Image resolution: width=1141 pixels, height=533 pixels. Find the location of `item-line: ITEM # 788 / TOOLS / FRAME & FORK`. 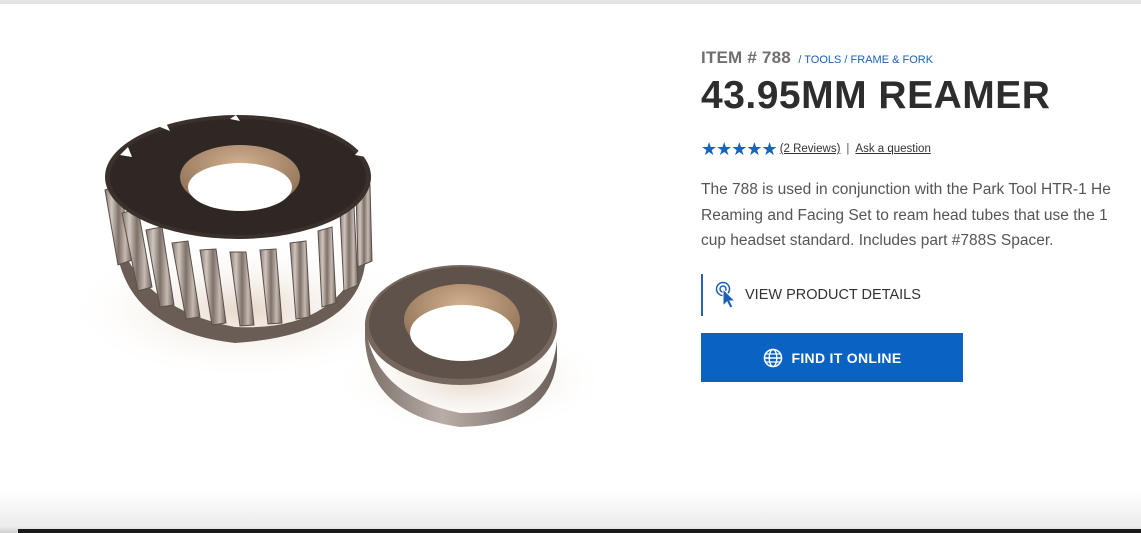

item-line: ITEM # 788 / TOOLS / FRAME & FORK is located at coordinates (817, 58).